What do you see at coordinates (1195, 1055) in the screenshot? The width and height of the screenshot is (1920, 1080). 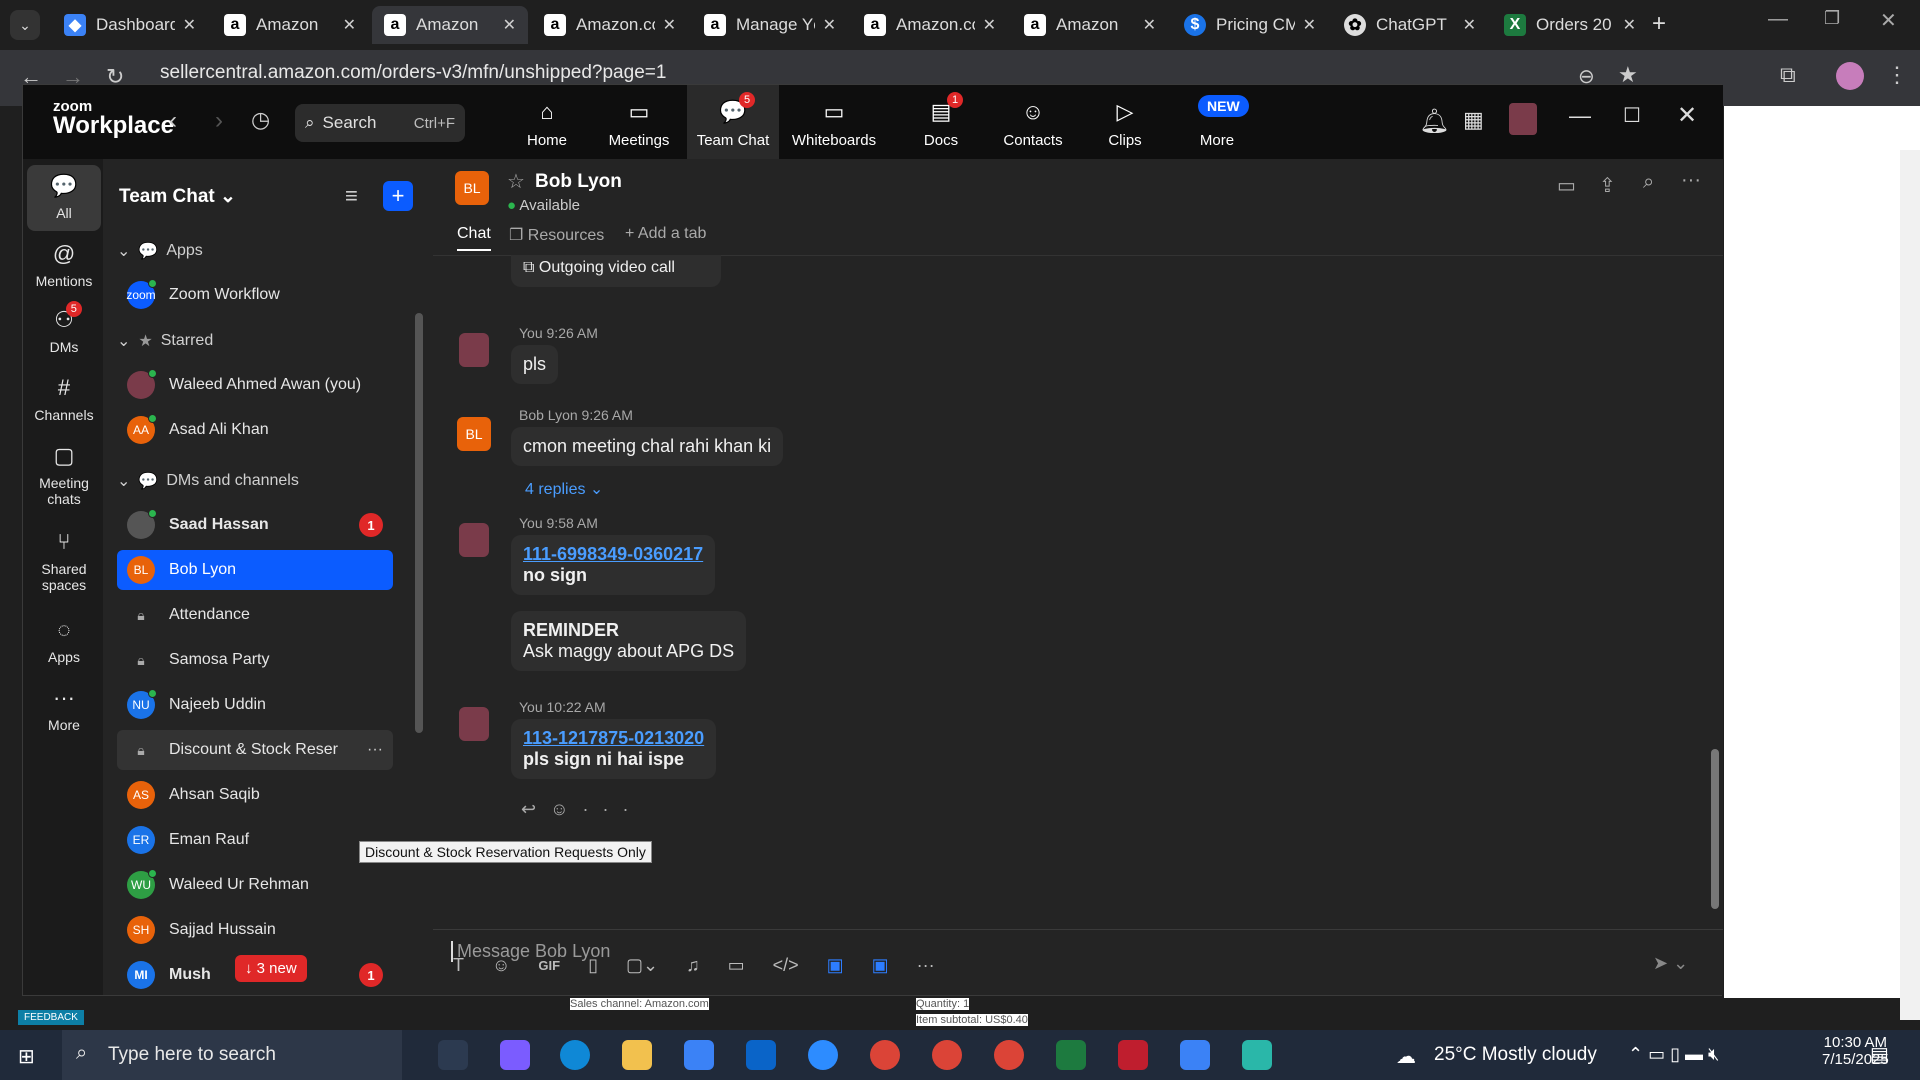 I see `calculator-icon` at bounding box center [1195, 1055].